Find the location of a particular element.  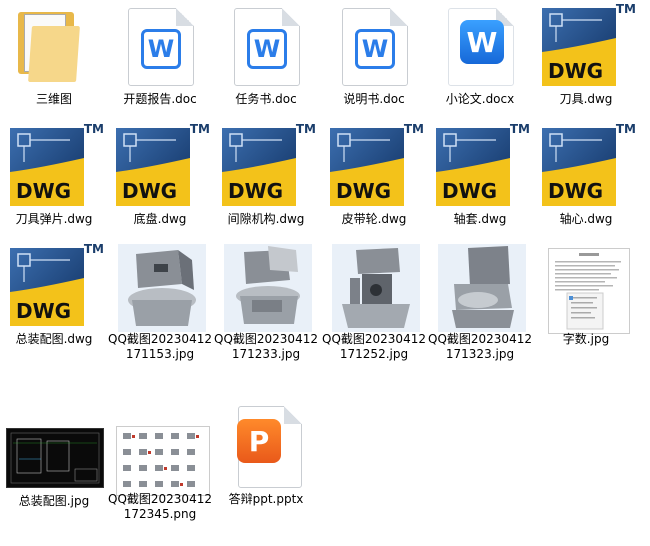

file-item: QQ截图20230412171233.jpg is located at coordinates (266, 300).